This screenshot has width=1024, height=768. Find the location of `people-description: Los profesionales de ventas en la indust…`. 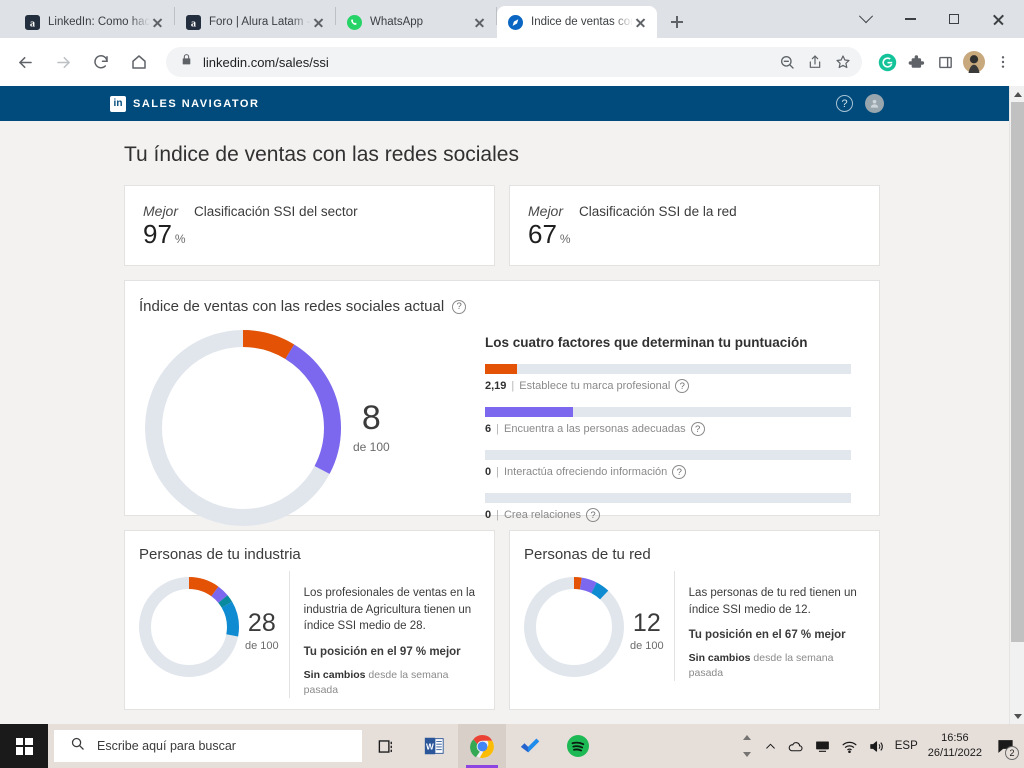

people-description: Los profesionales de ventas en la indust… is located at coordinates (390, 634).